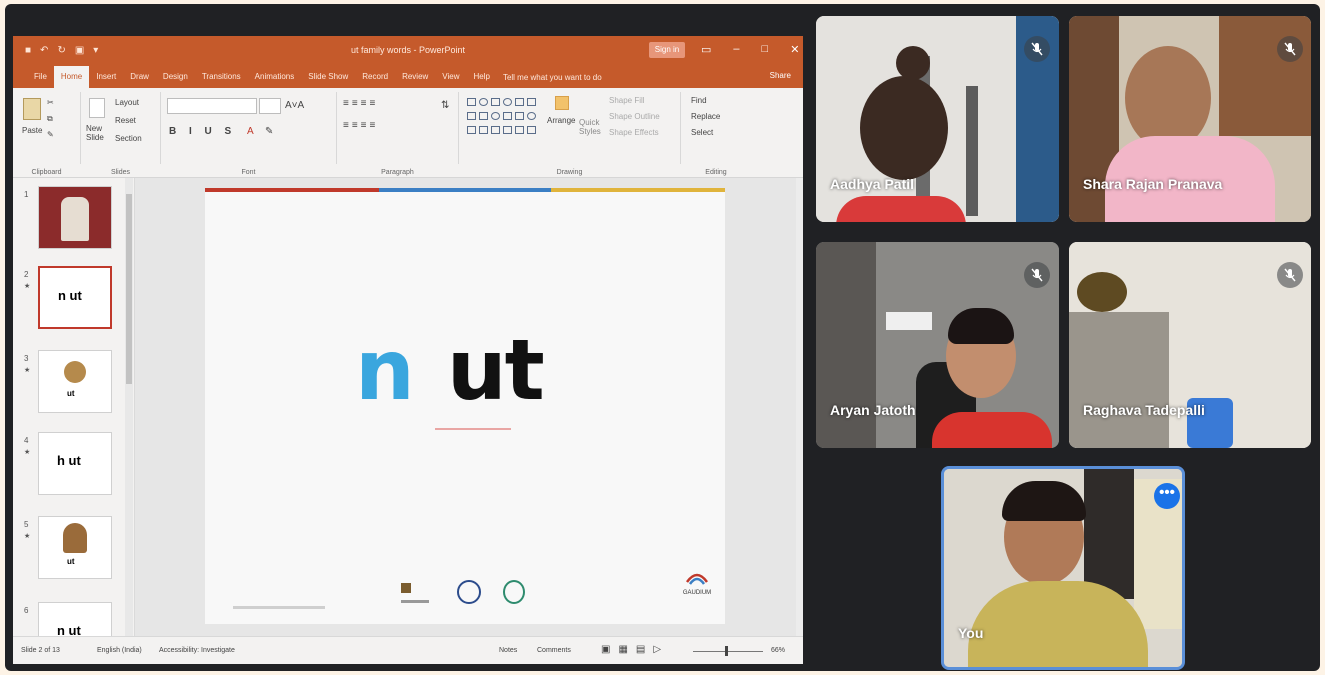 The width and height of the screenshot is (1325, 675). I want to click on sign-in-button: Sign in, so click(667, 50).